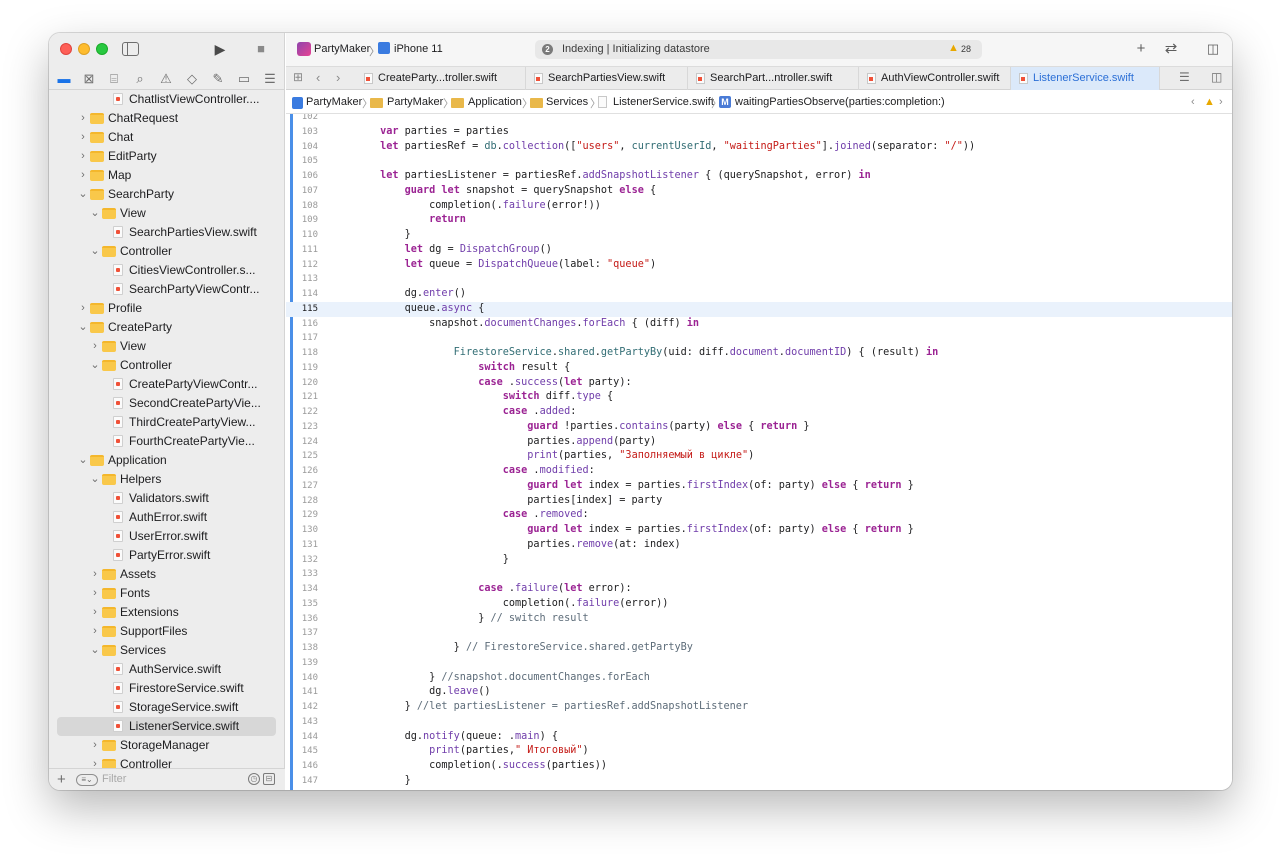  I want to click on report-navigator-icon: ☰, so click(270, 79).